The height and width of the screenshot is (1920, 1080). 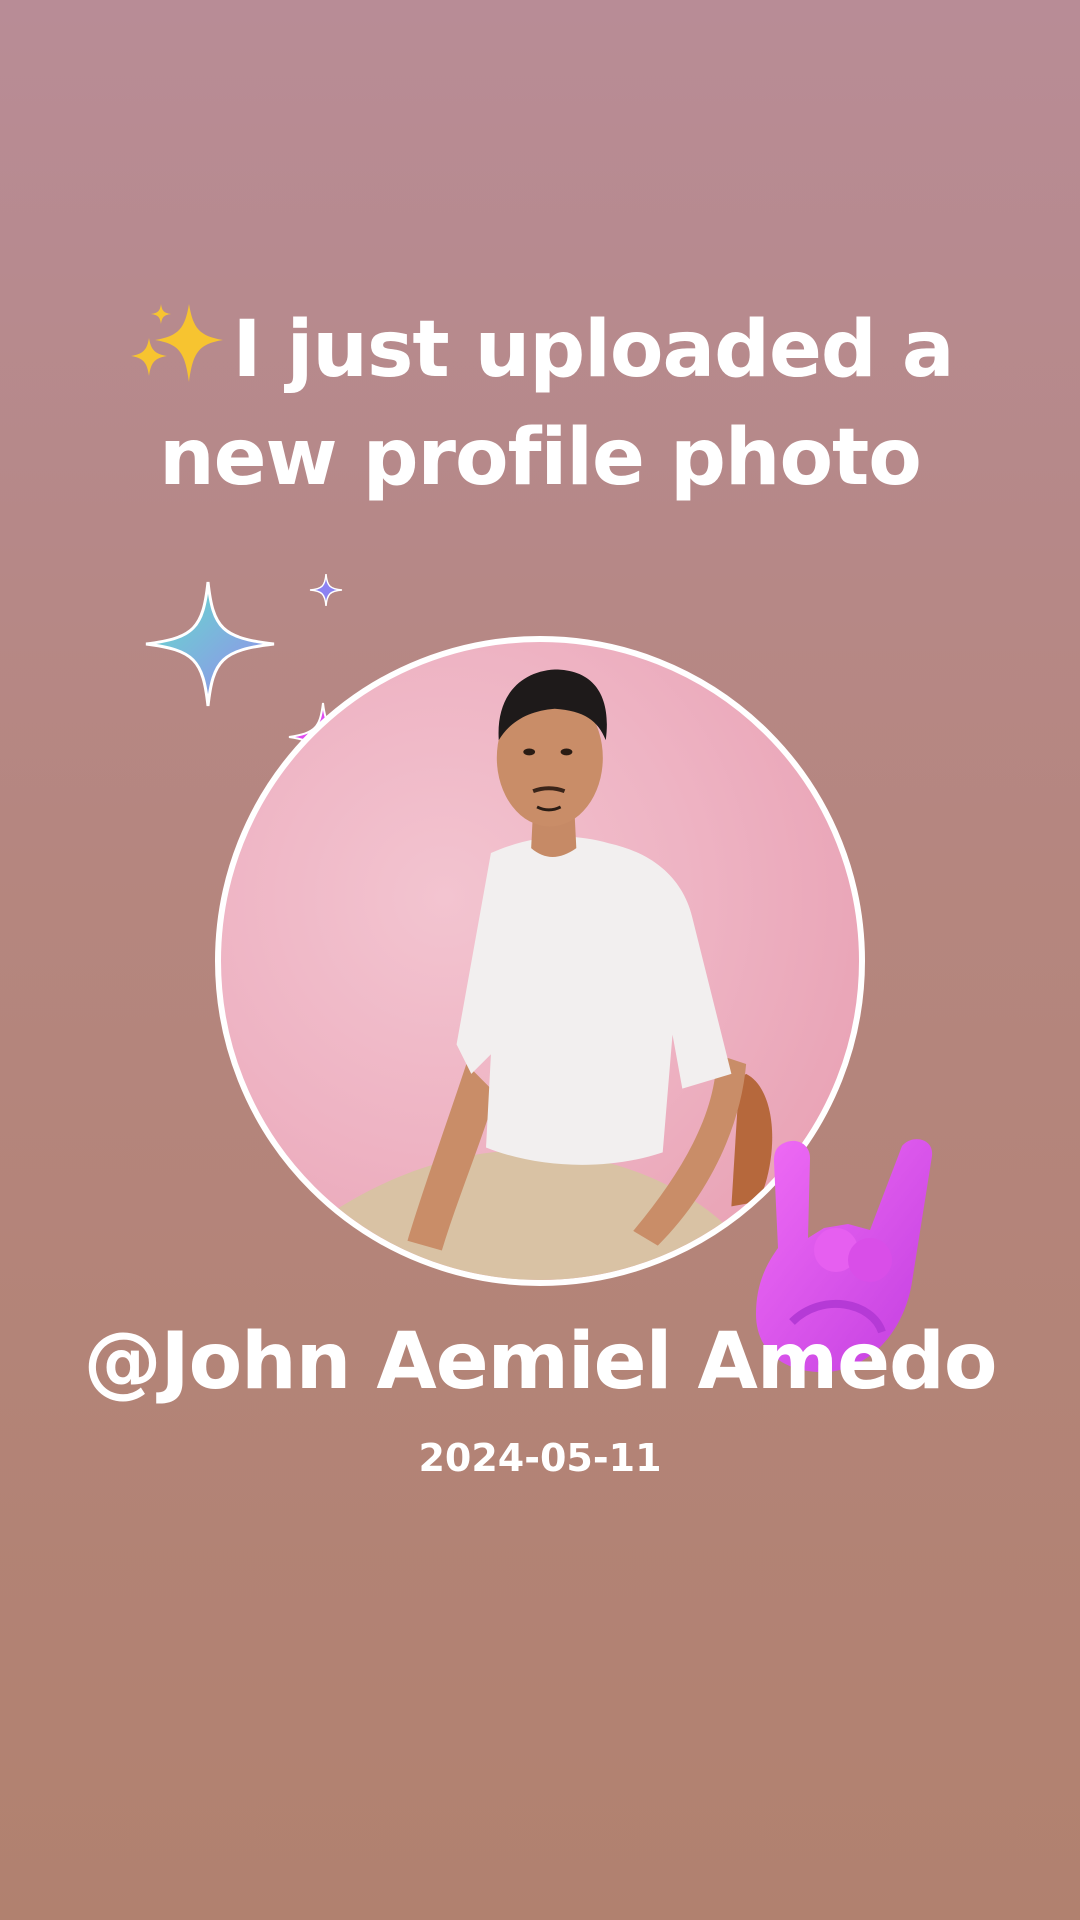 What do you see at coordinates (210, 644) in the screenshot?
I see `teal-sparkle-icon` at bounding box center [210, 644].